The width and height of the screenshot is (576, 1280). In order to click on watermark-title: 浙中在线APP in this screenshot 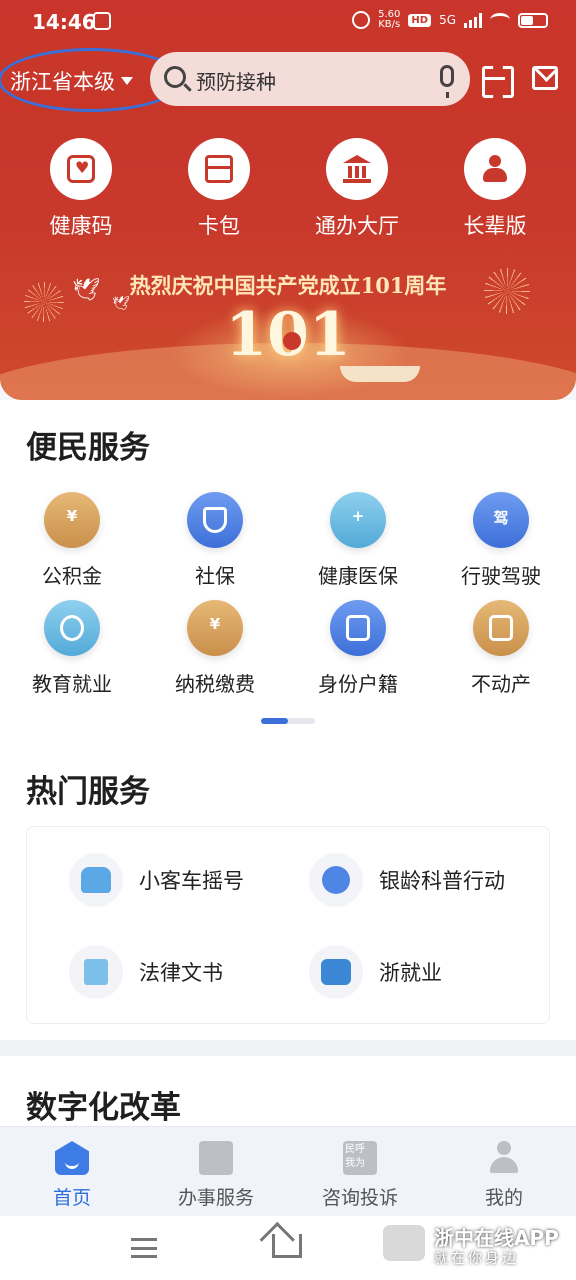, I will do `click(496, 1238)`.